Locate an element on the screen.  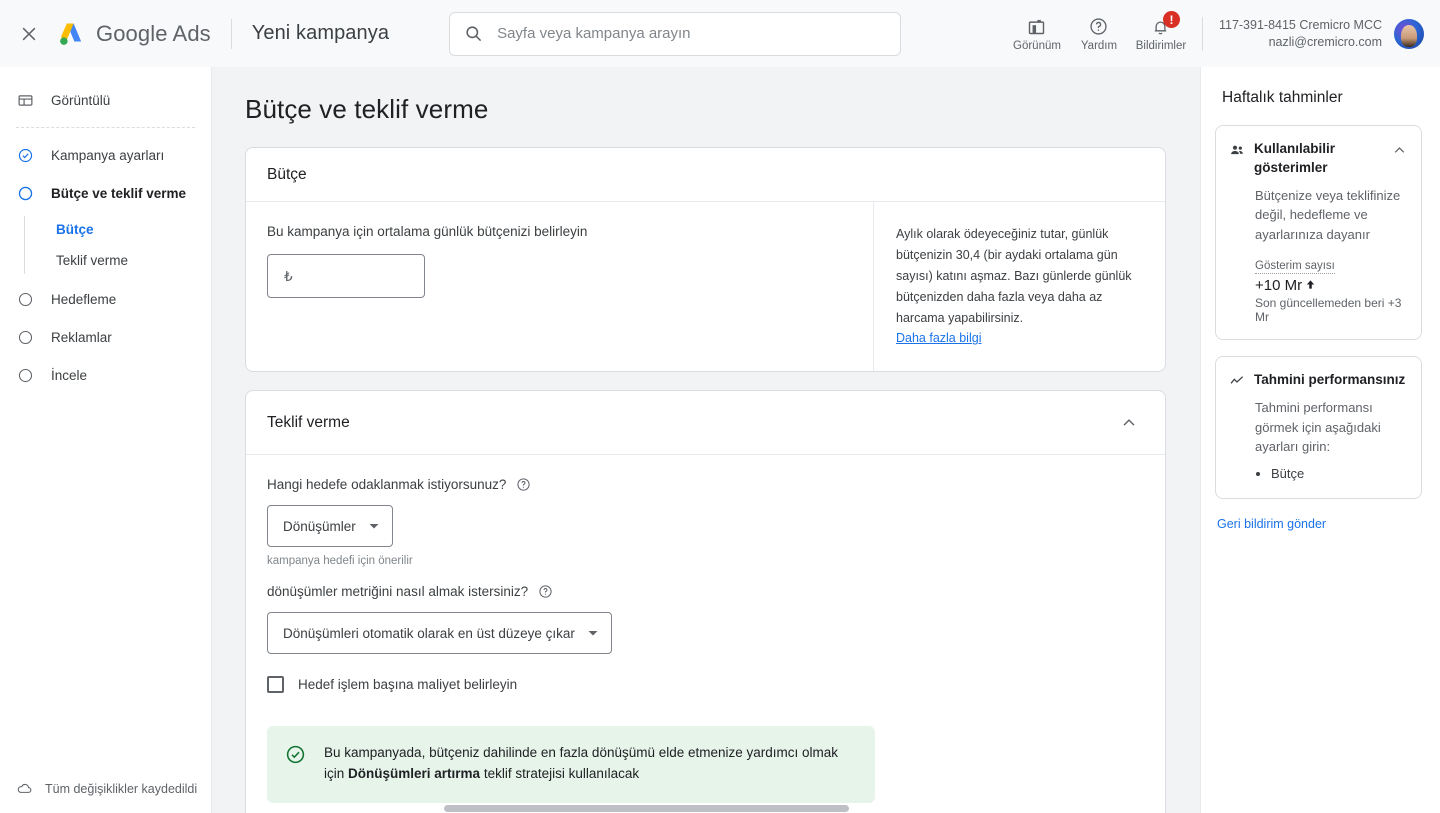
search-icon is located at coordinates (473, 33).